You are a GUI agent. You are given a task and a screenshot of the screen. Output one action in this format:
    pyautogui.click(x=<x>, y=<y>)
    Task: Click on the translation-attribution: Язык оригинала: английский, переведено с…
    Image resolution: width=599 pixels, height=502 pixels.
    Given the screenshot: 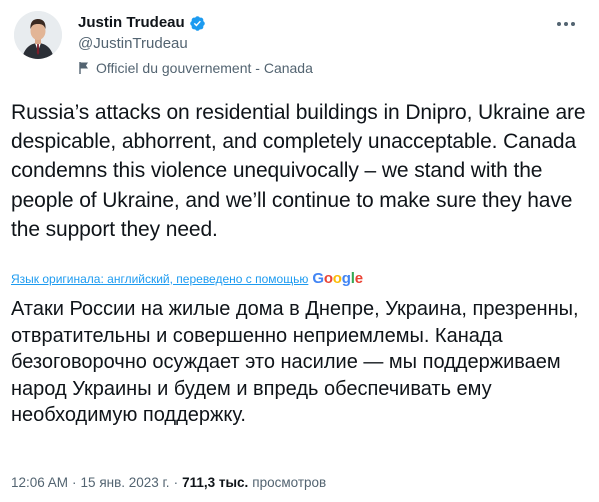 What is the action you would take?
    pyautogui.click(x=187, y=278)
    